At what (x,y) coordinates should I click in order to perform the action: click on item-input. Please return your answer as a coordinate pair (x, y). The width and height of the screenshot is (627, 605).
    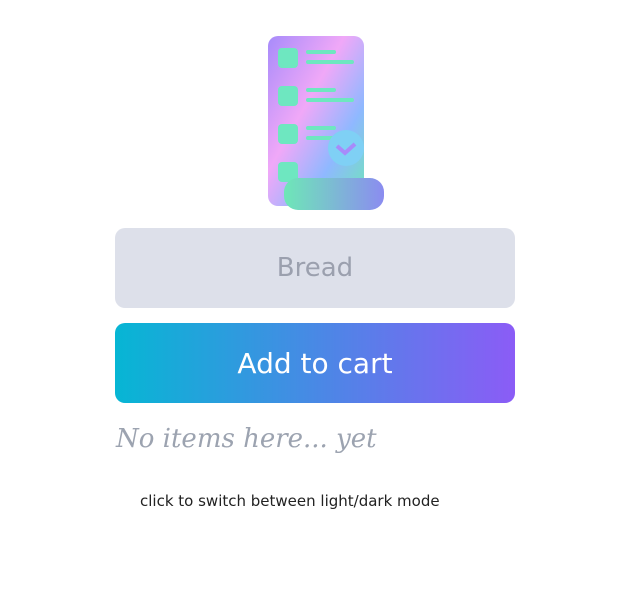
    Looking at the image, I should click on (315, 268).